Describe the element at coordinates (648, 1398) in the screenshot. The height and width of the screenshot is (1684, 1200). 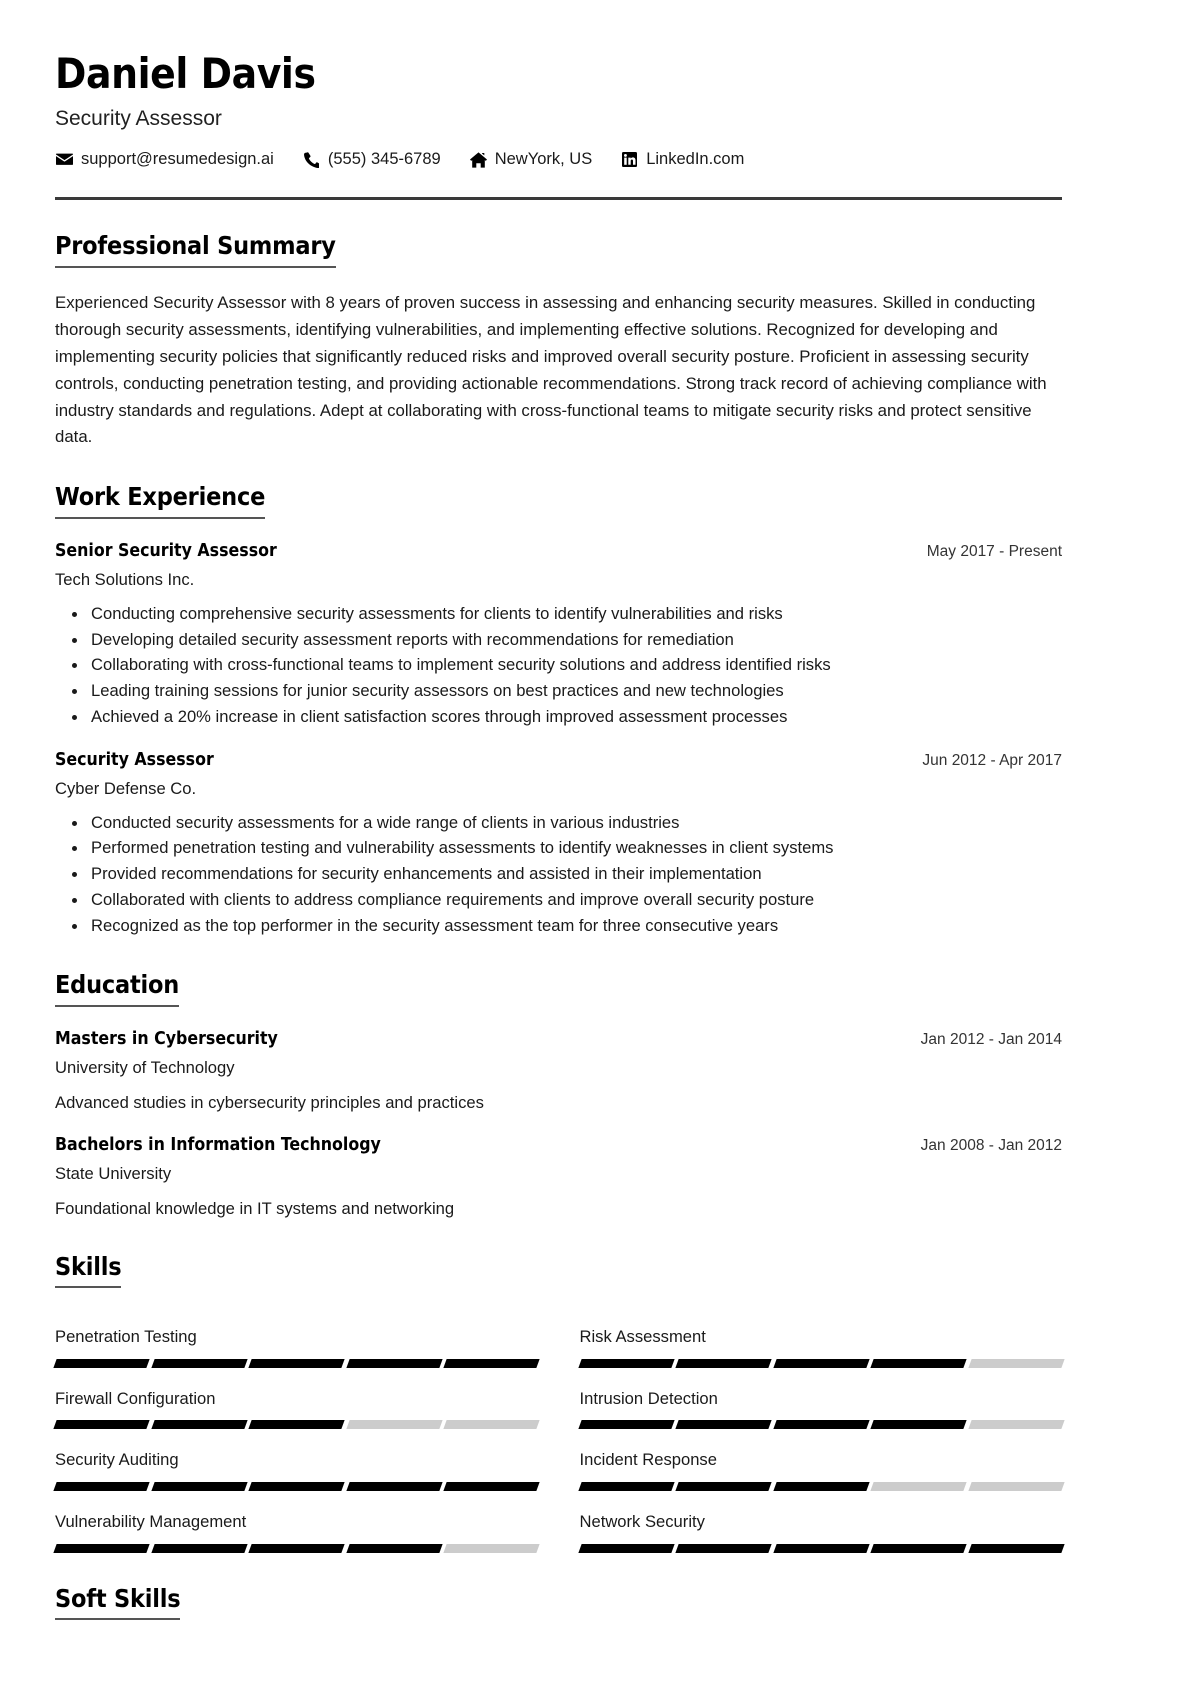
I see `skill-name: Intrusion Detection` at that location.